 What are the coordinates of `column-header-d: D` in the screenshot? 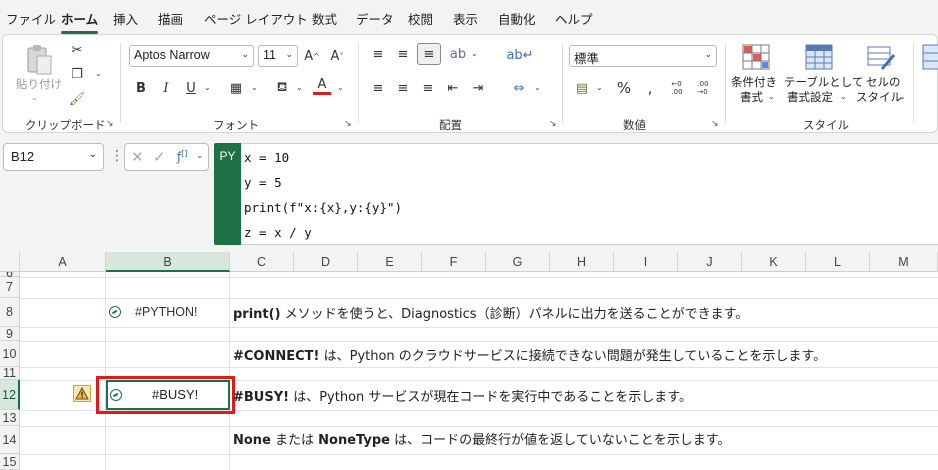 It's located at (326, 262).